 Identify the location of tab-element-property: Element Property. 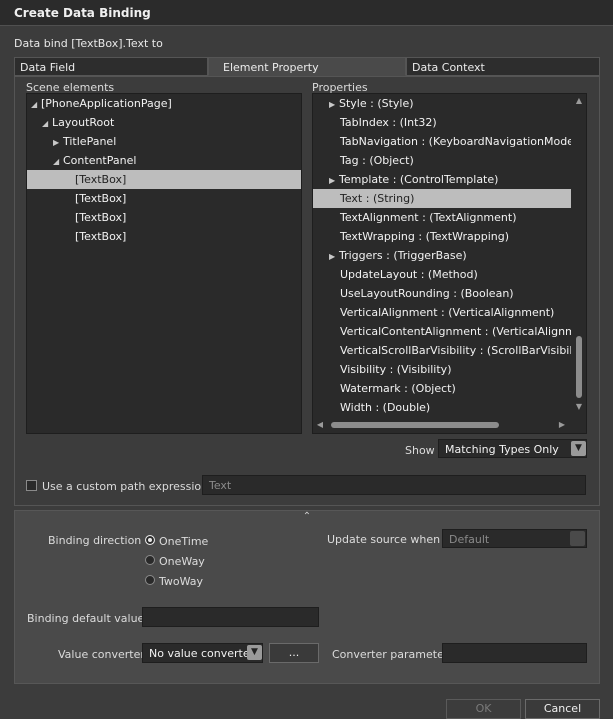
(307, 66).